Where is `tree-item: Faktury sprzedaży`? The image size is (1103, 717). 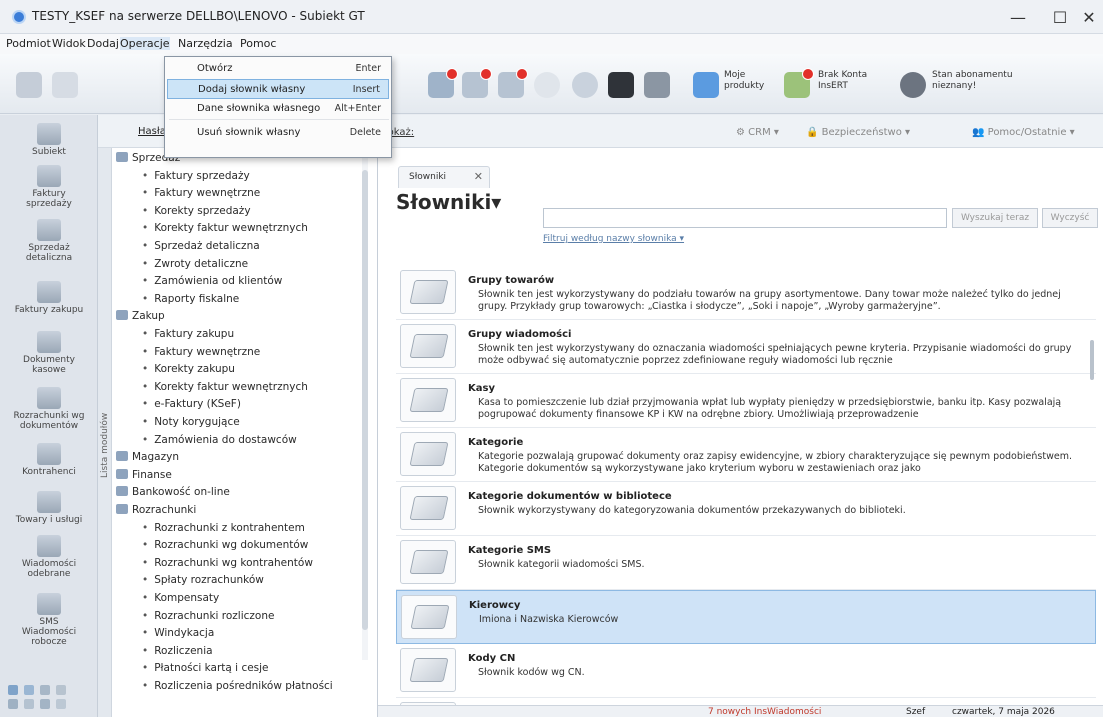
tree-item: Faktury sprzedaży is located at coordinates (195, 176).